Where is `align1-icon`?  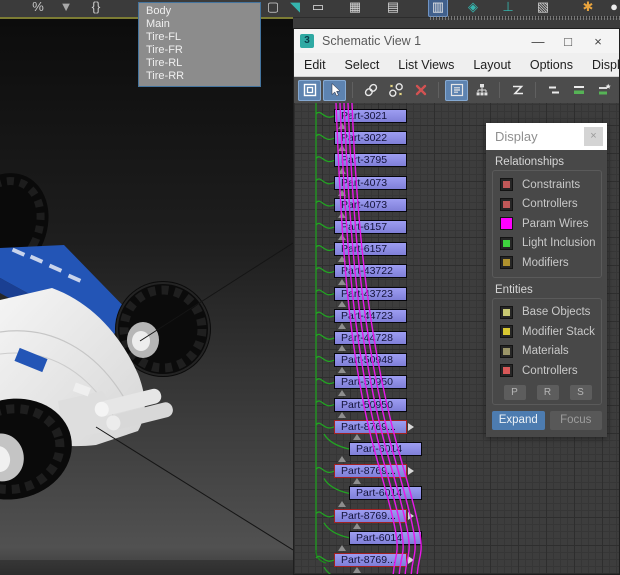
align1-icon is located at coordinates (553, 90).